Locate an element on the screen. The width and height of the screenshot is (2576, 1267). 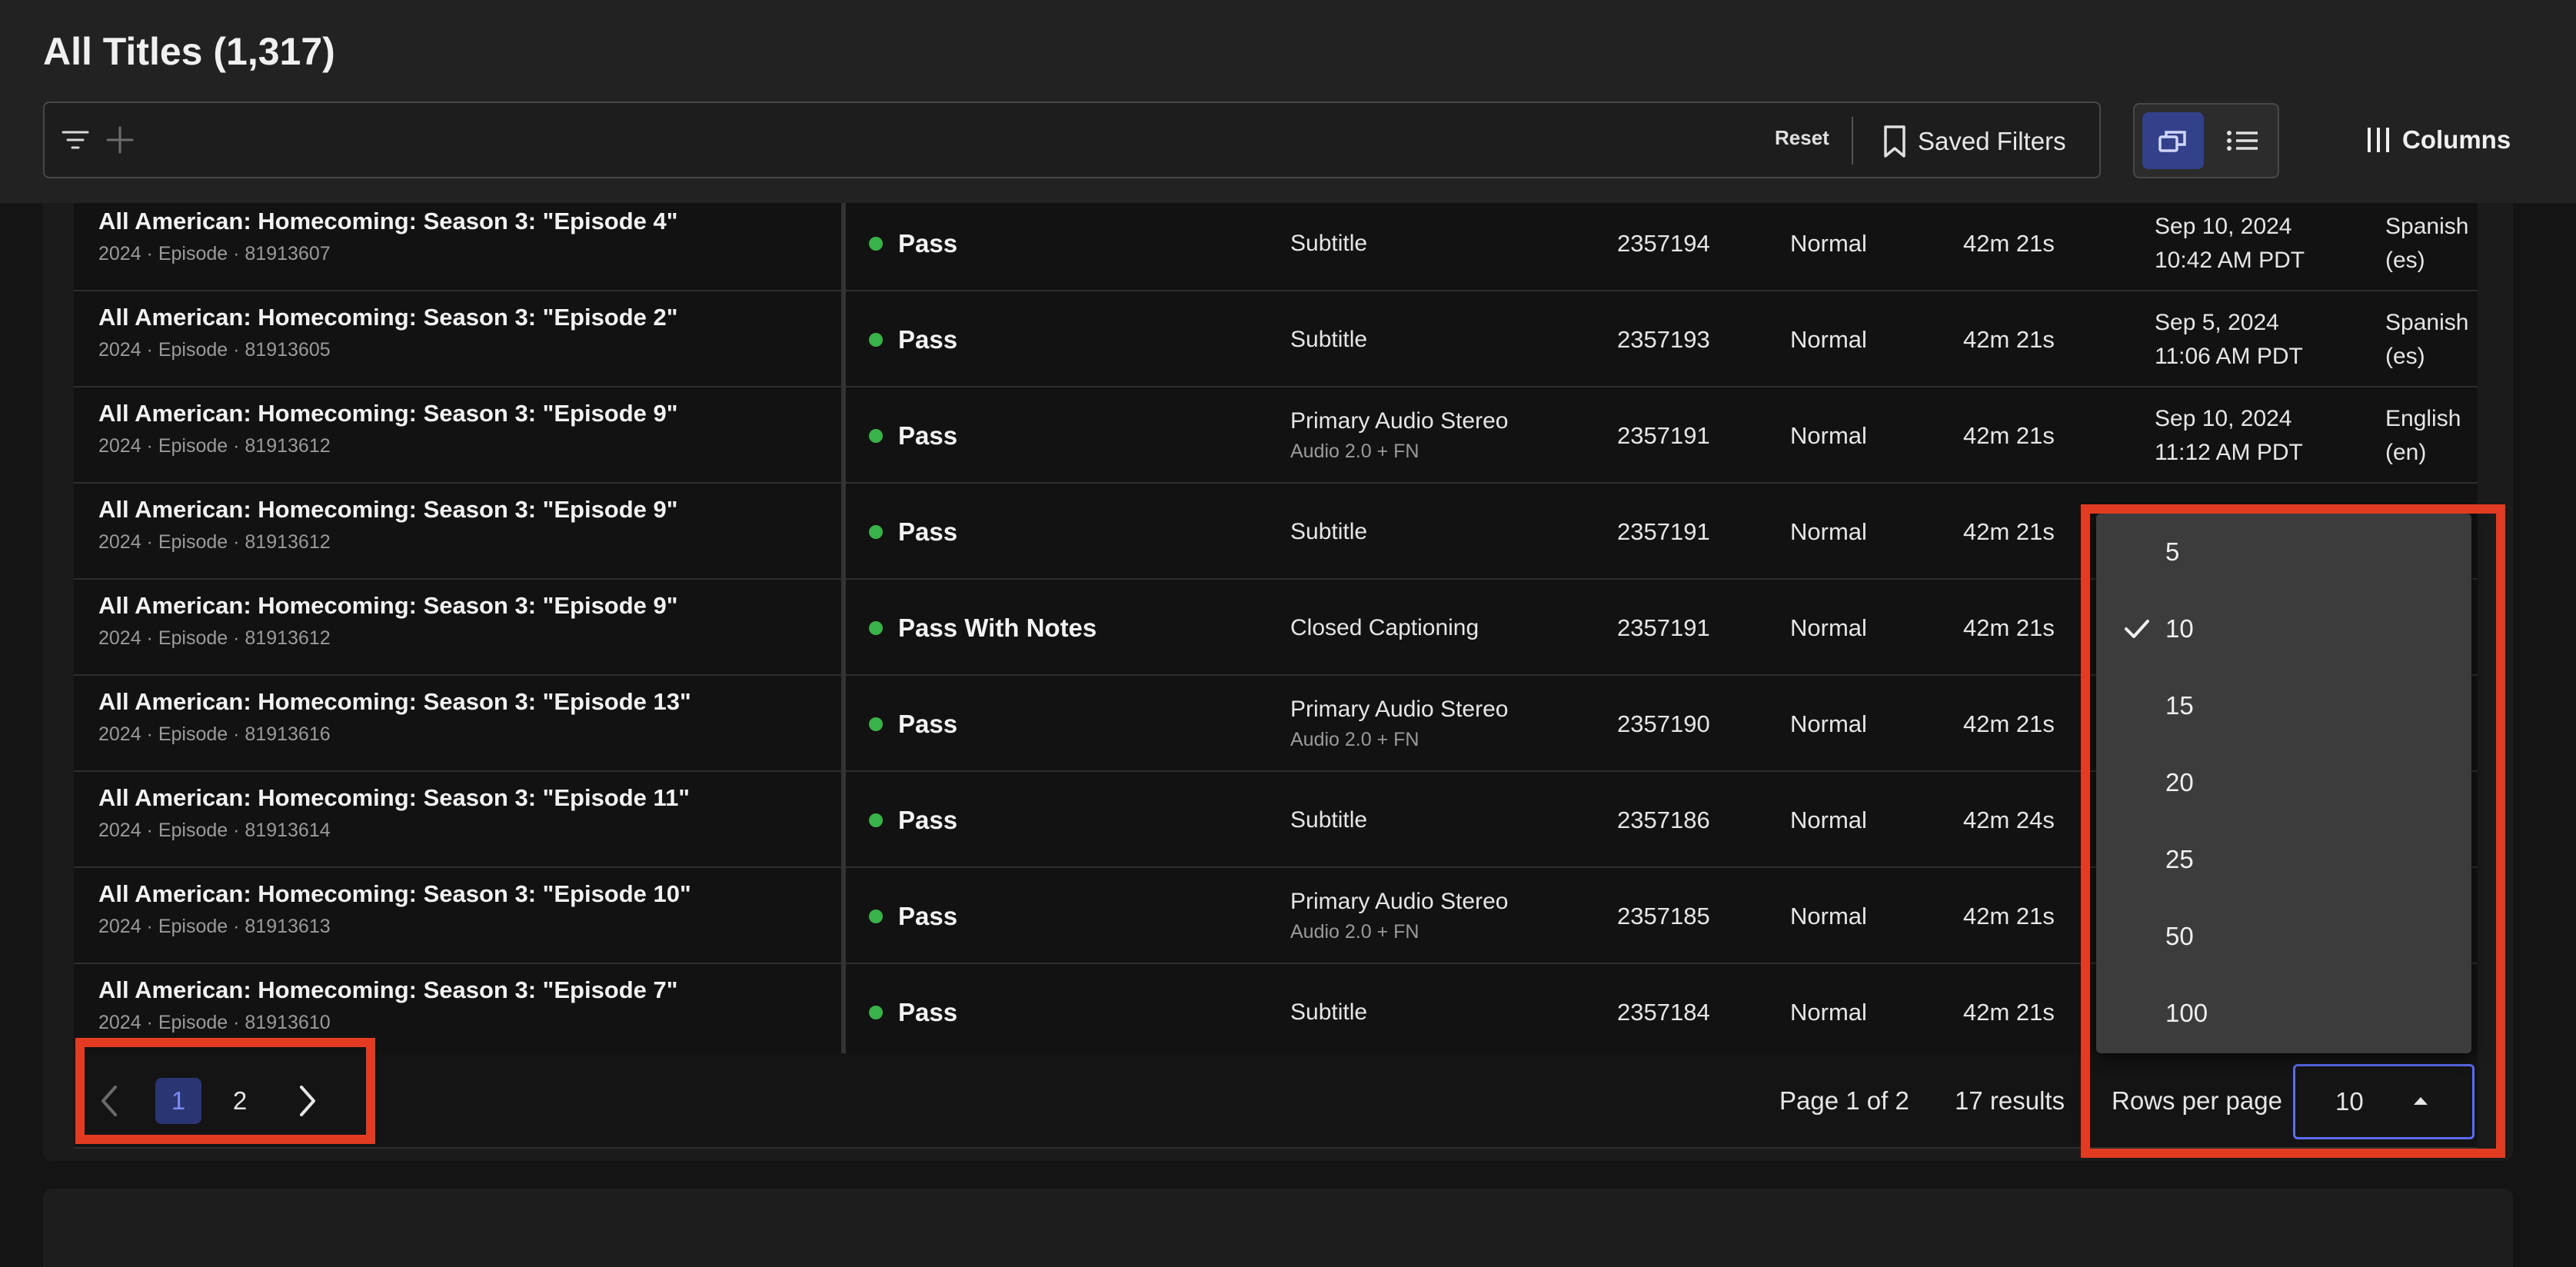
date-text: Sep 10, 2024 is located at coordinates (2223, 418).